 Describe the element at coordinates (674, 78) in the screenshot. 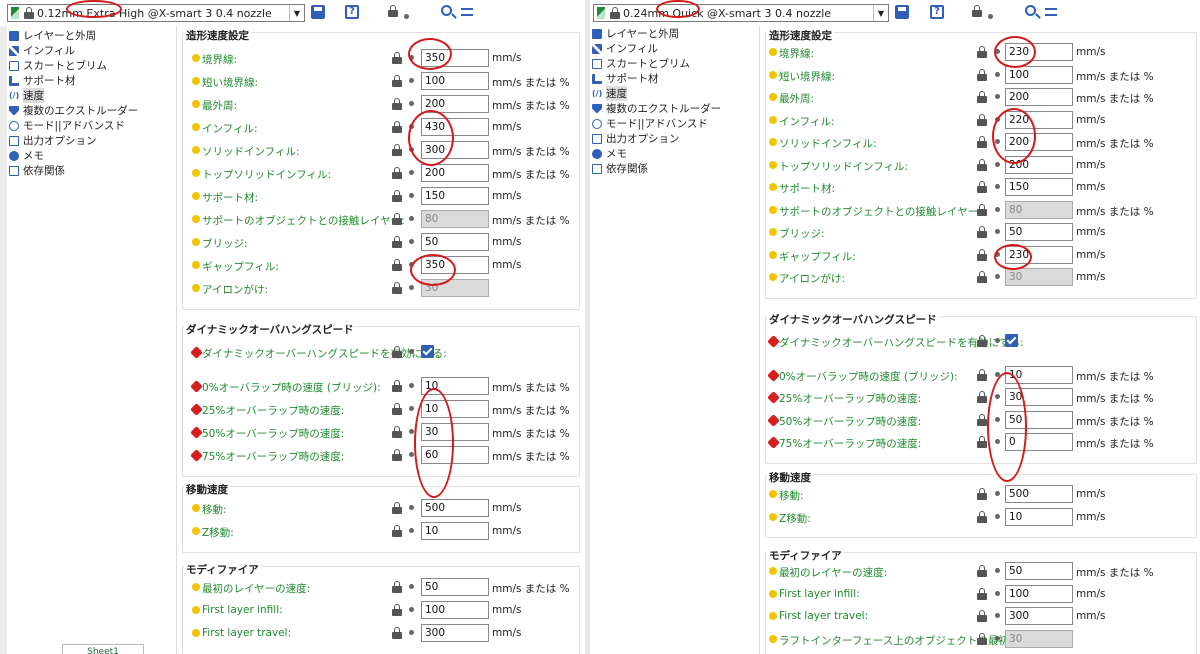

I see `sidebar-item-support: サポート材` at that location.